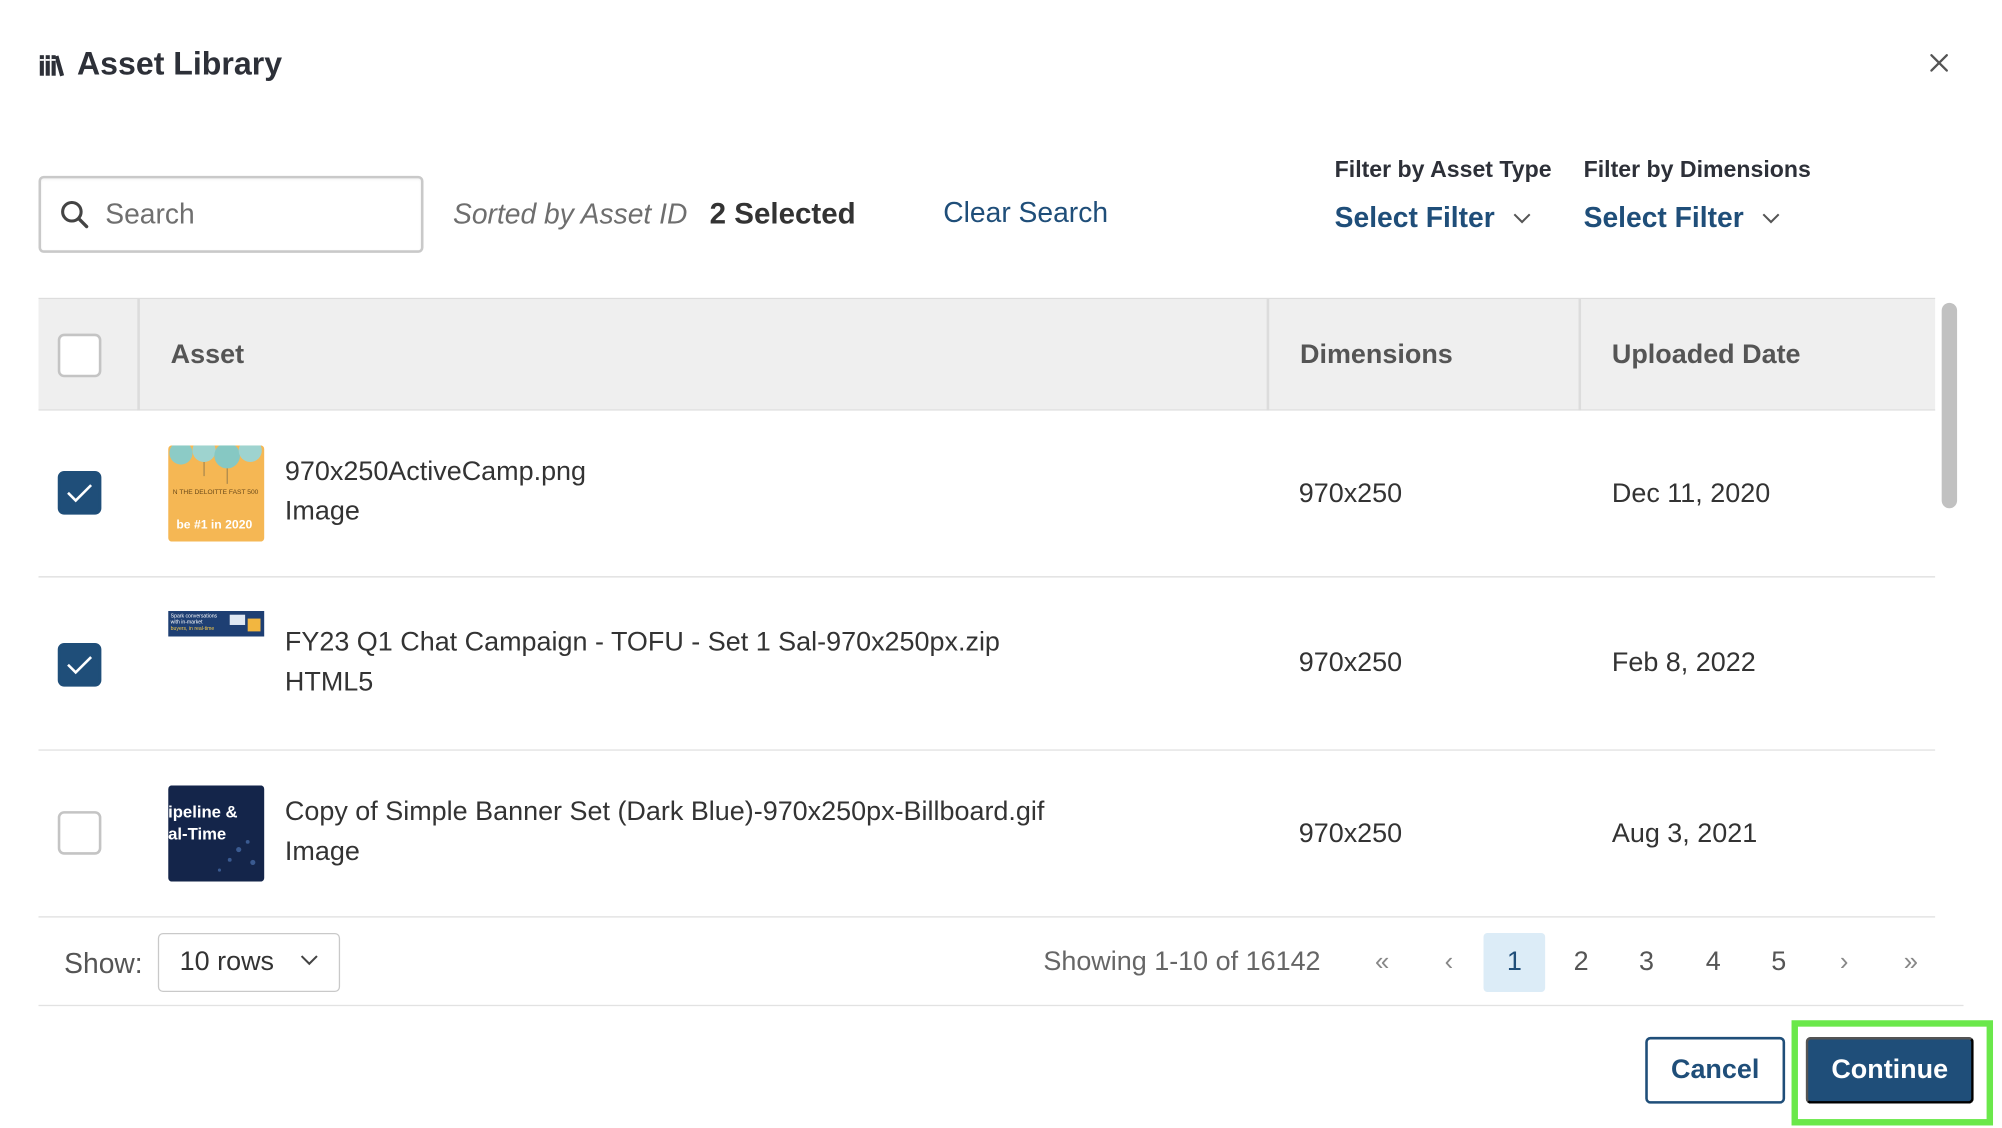 This screenshot has height=1128, width=2002. I want to click on showing-range: Showing 1-10 of 16142, so click(1182, 962).